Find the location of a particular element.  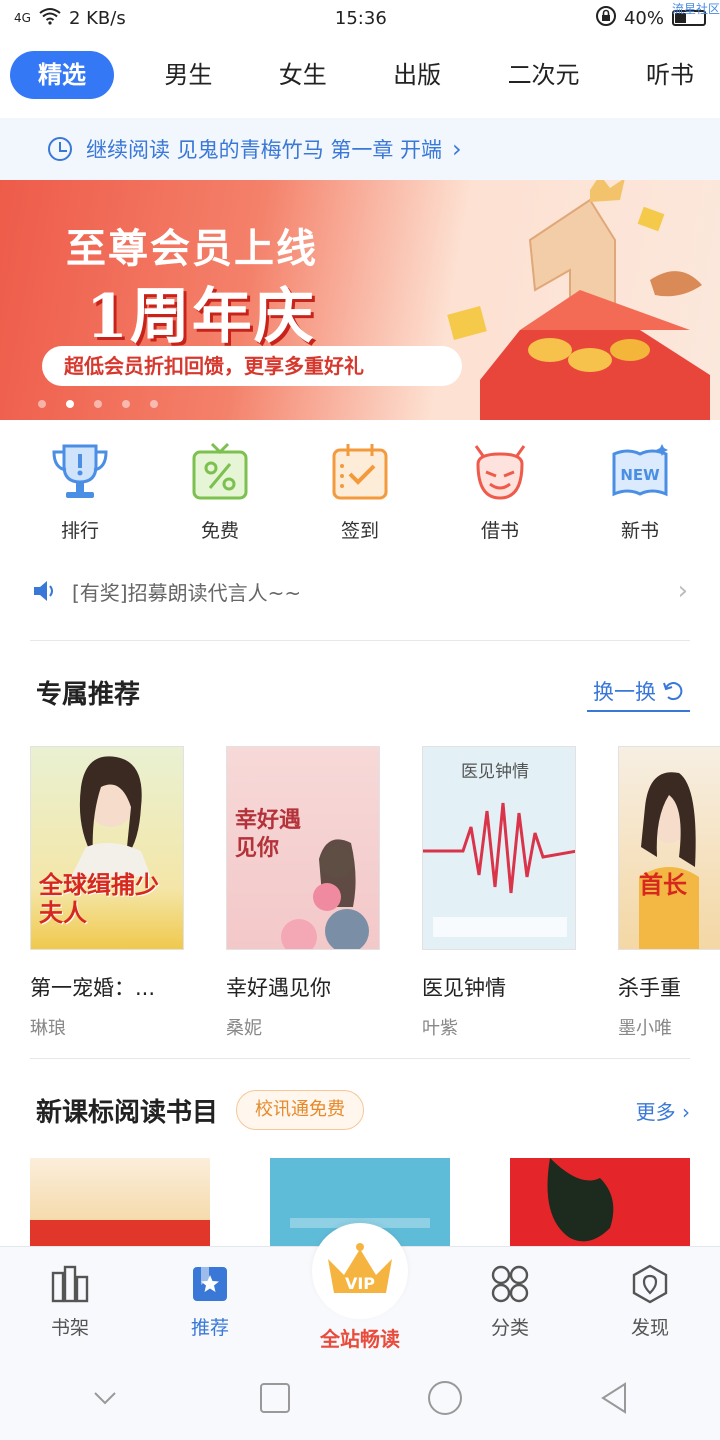

quick-free-label: 免费 is located at coordinates (219, 531).